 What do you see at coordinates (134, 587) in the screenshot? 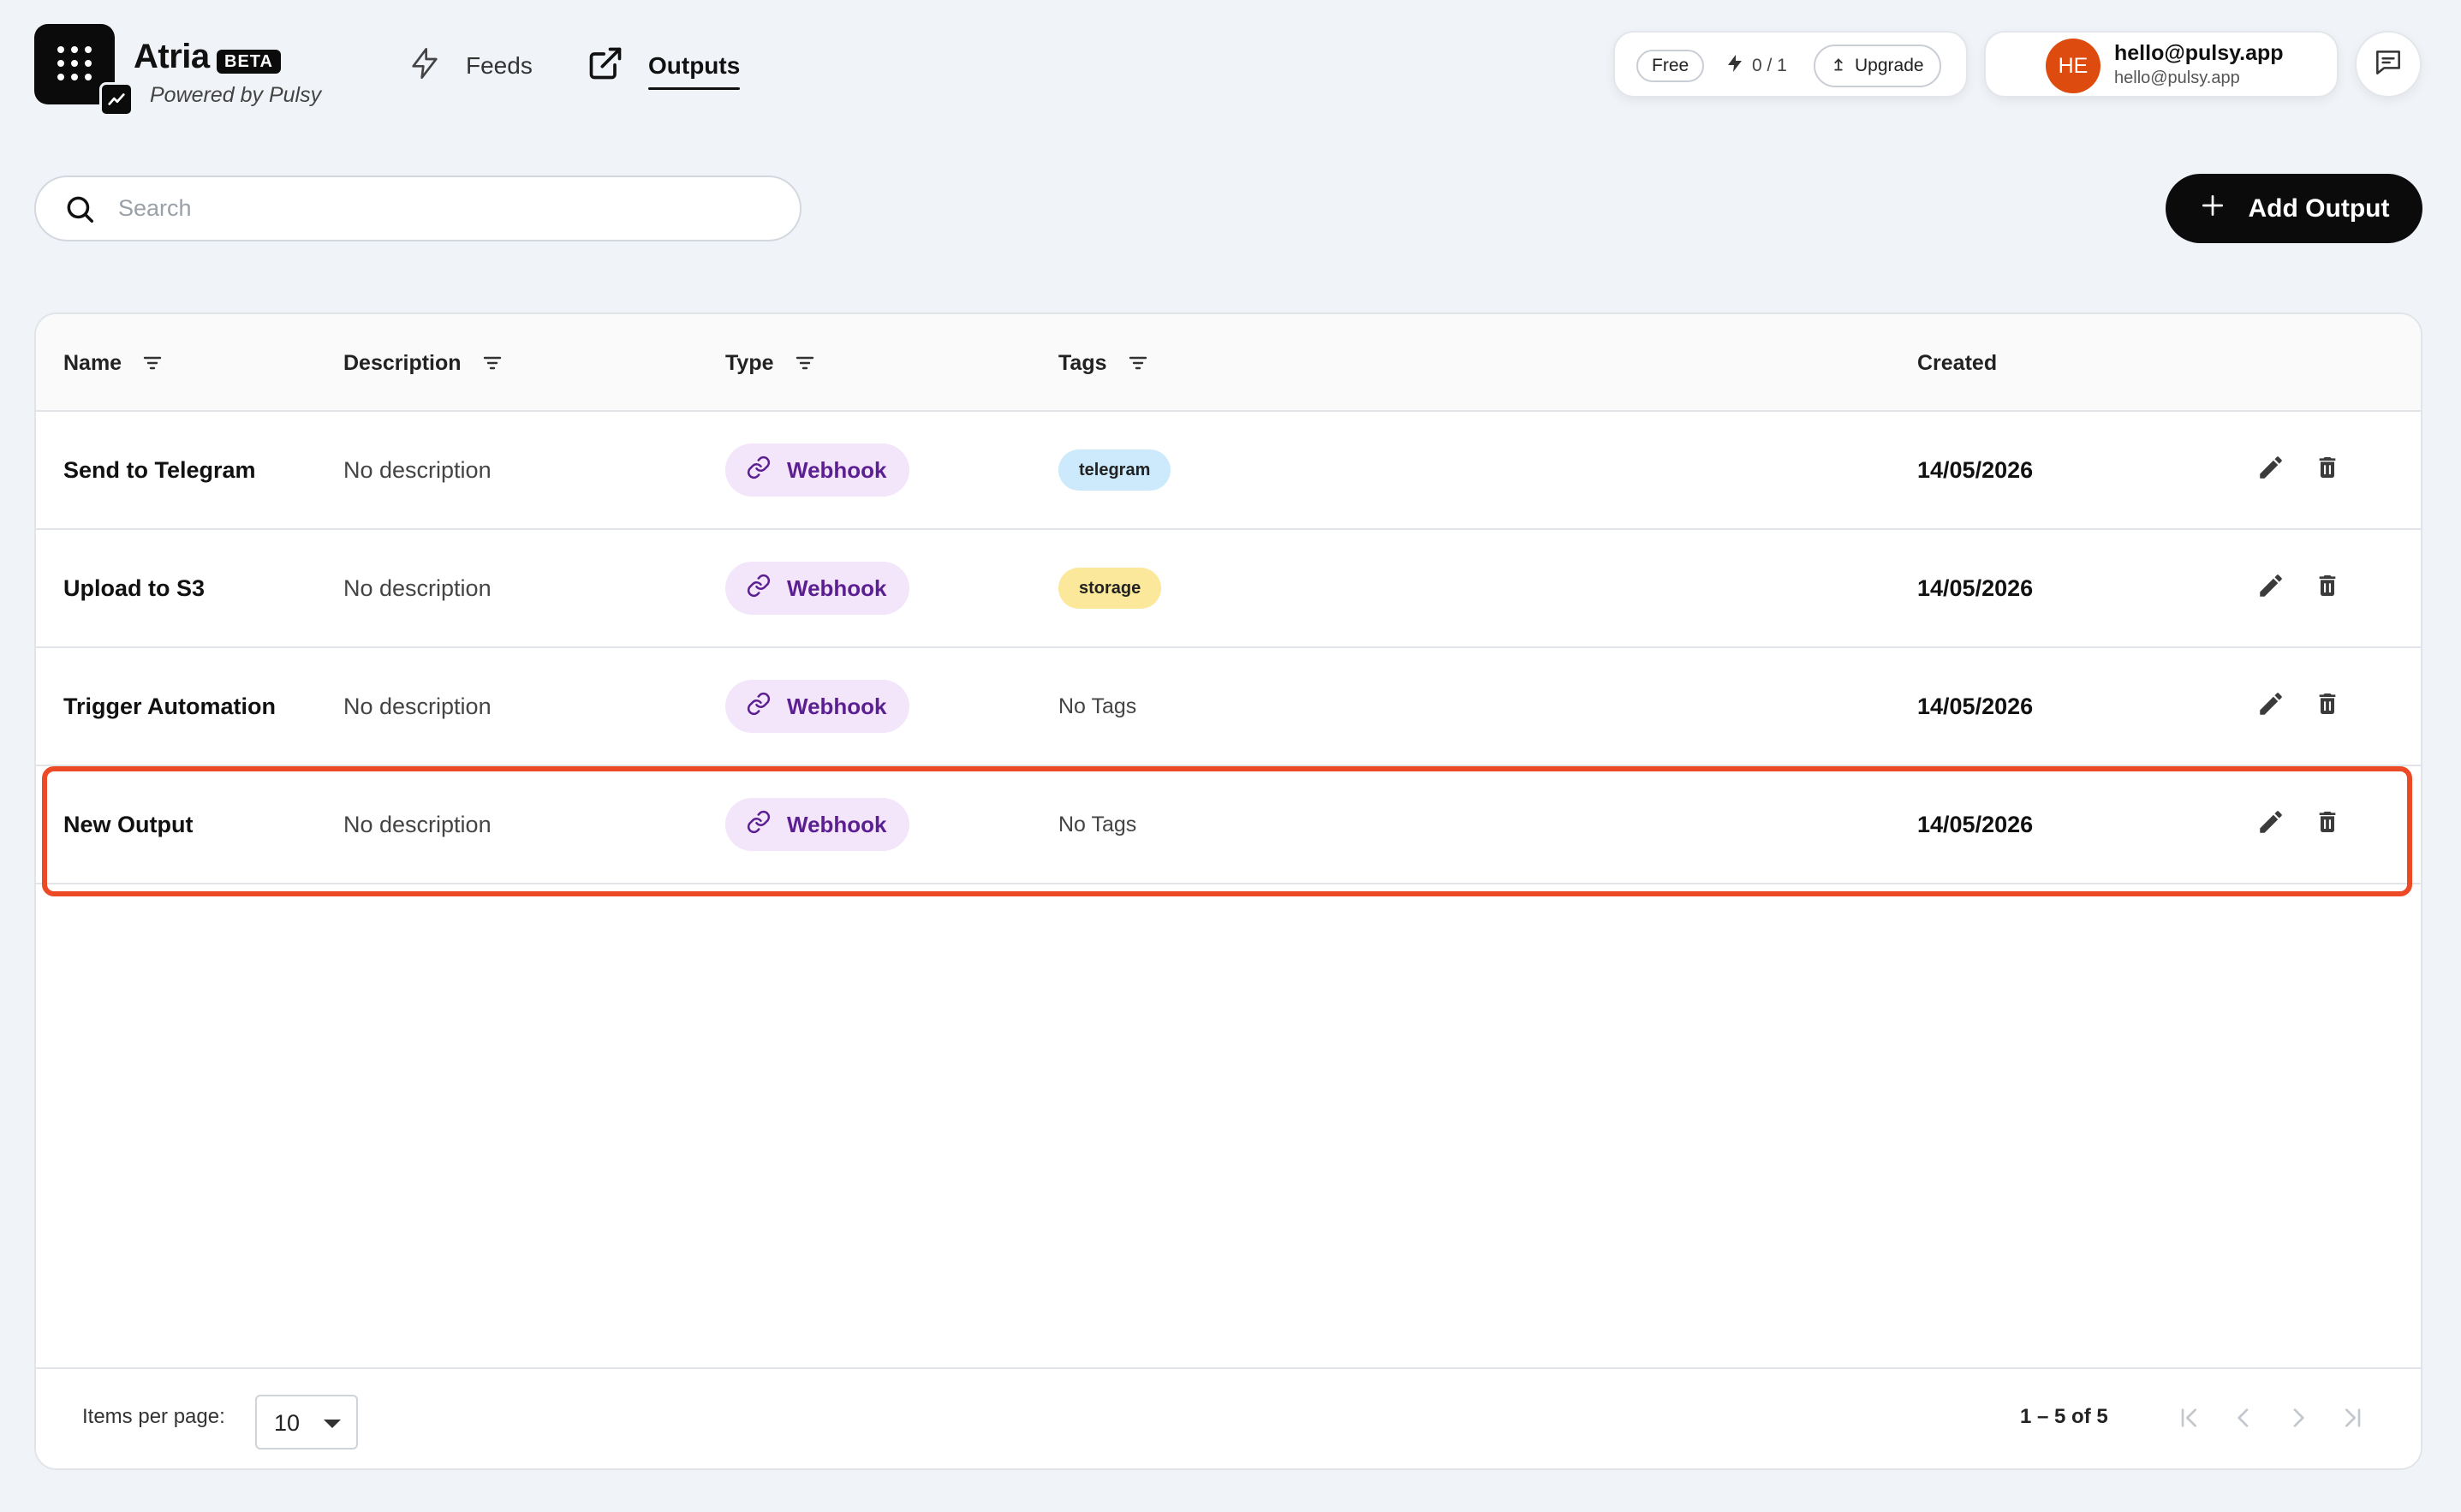
I see `output-name: Upload to S3` at bounding box center [134, 587].